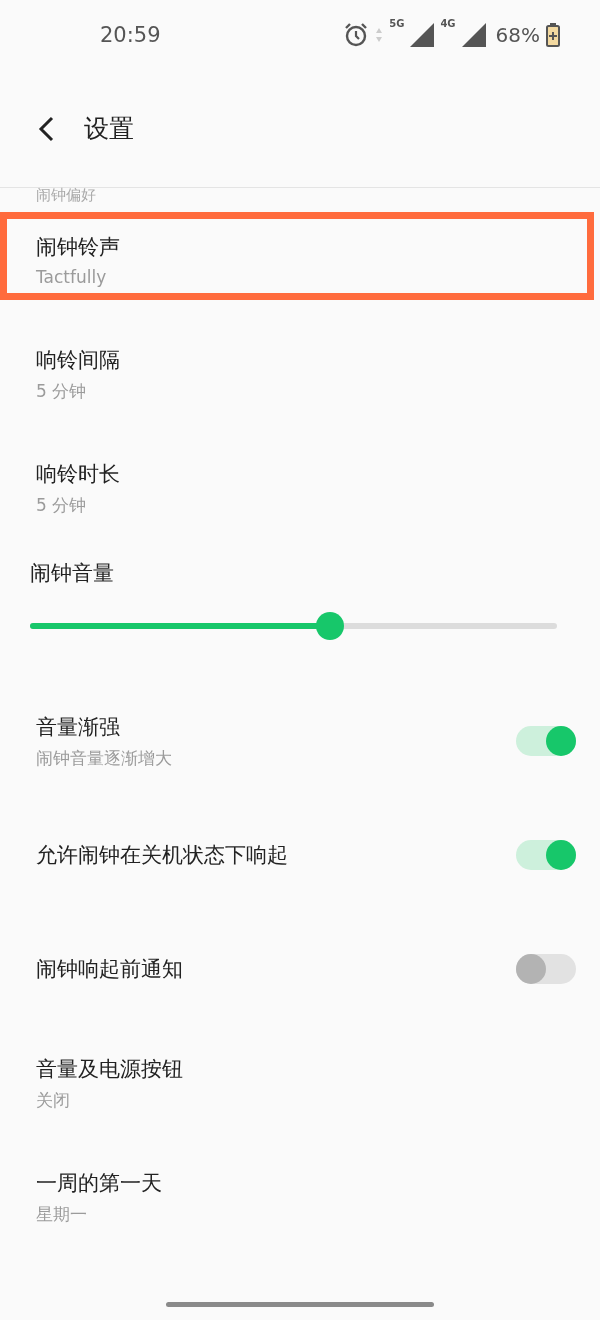 The width and height of the screenshot is (600, 1320). Describe the element at coordinates (78, 360) in the screenshot. I see `item-title: 响铃间隔` at that location.